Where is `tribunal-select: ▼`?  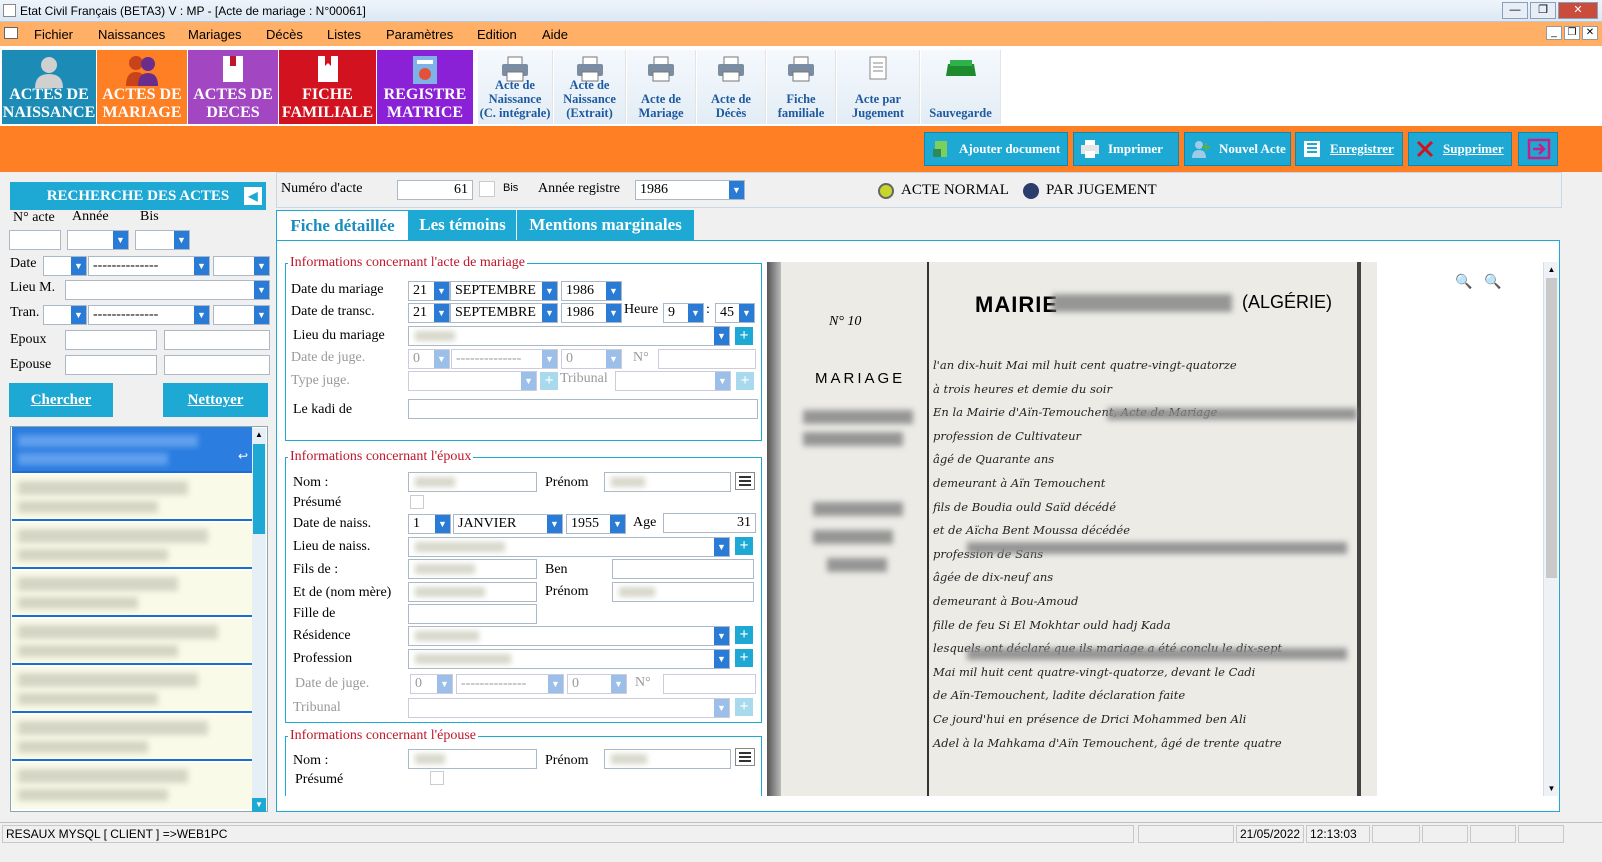
tribunal-select: ▼ is located at coordinates (673, 381).